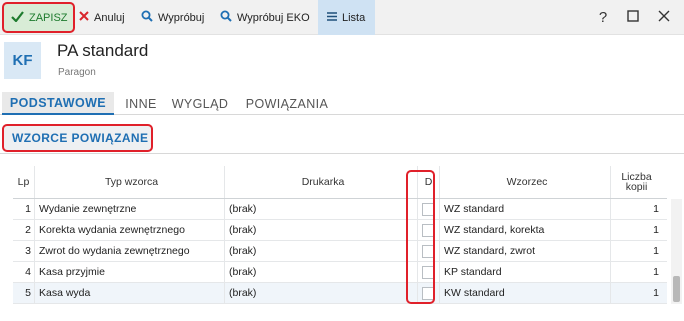 Image resolution: width=684 pixels, height=321 pixels. Describe the element at coordinates (23, 182) in the screenshot. I see `column-header-lp: Lp` at that location.